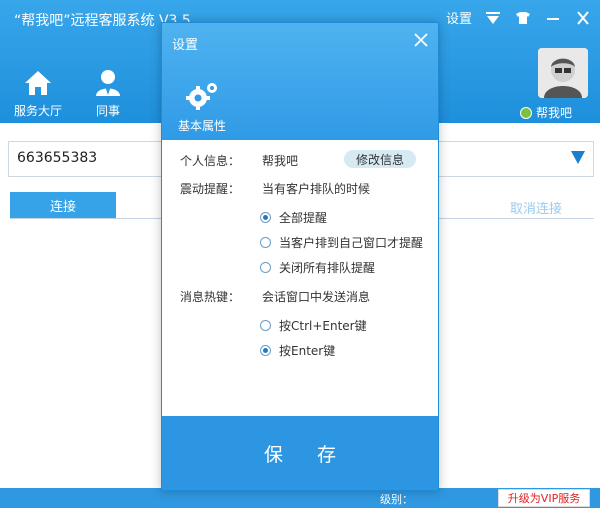 This screenshot has width=600, height=508. What do you see at coordinates (327, 268) in the screenshot?
I see `option-label: 关闭所有排队提醒` at bounding box center [327, 268].